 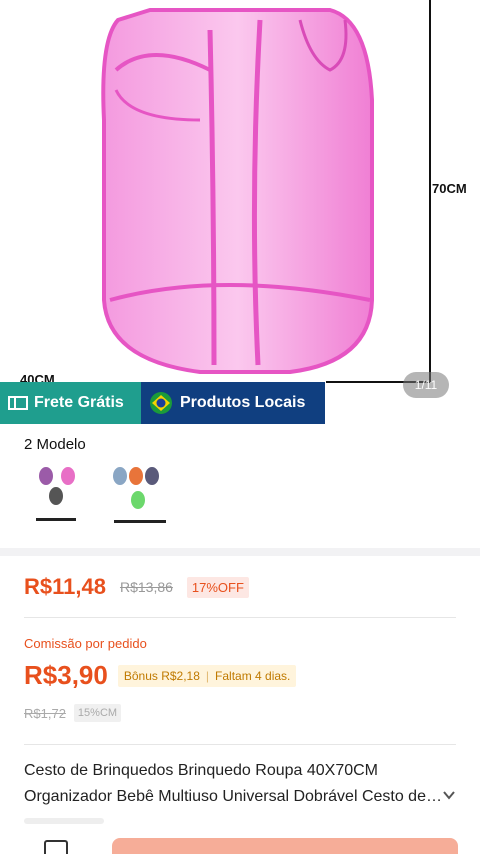 I want to click on free-shipping-badge: Frete Grátis, so click(x=70, y=403).